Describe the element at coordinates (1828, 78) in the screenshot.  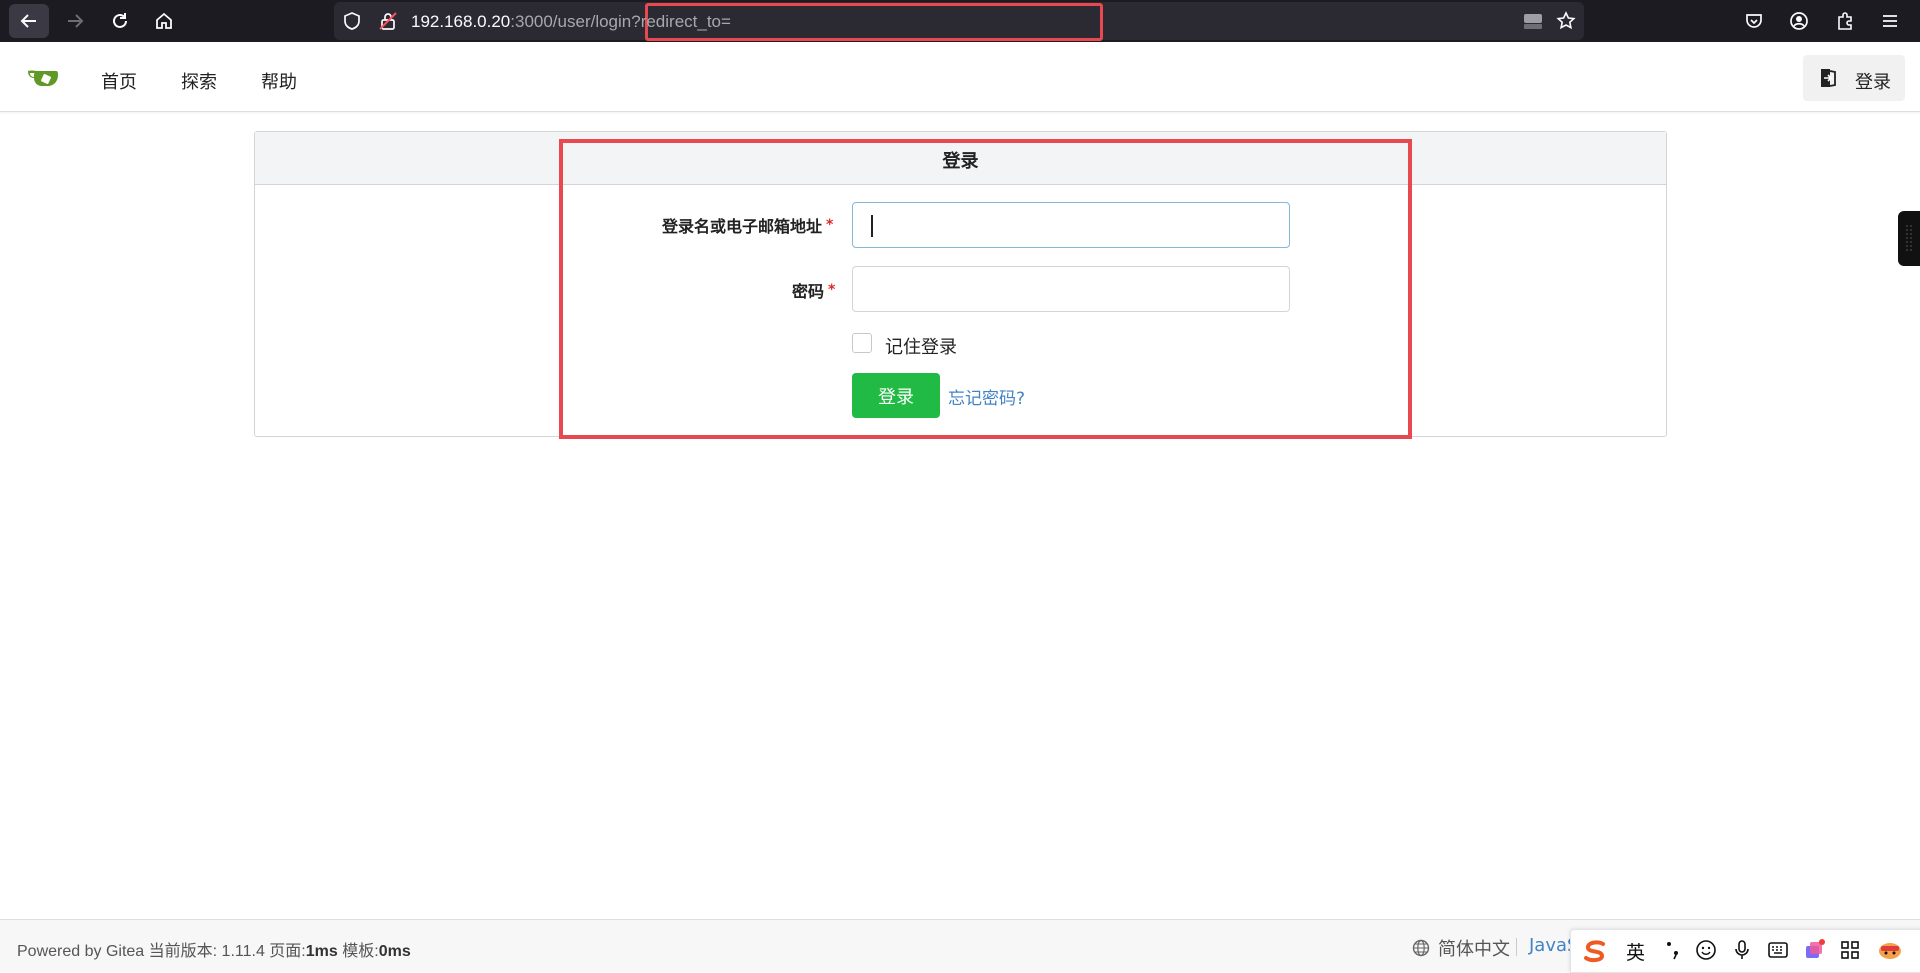
I see `sign-in-icon` at that location.